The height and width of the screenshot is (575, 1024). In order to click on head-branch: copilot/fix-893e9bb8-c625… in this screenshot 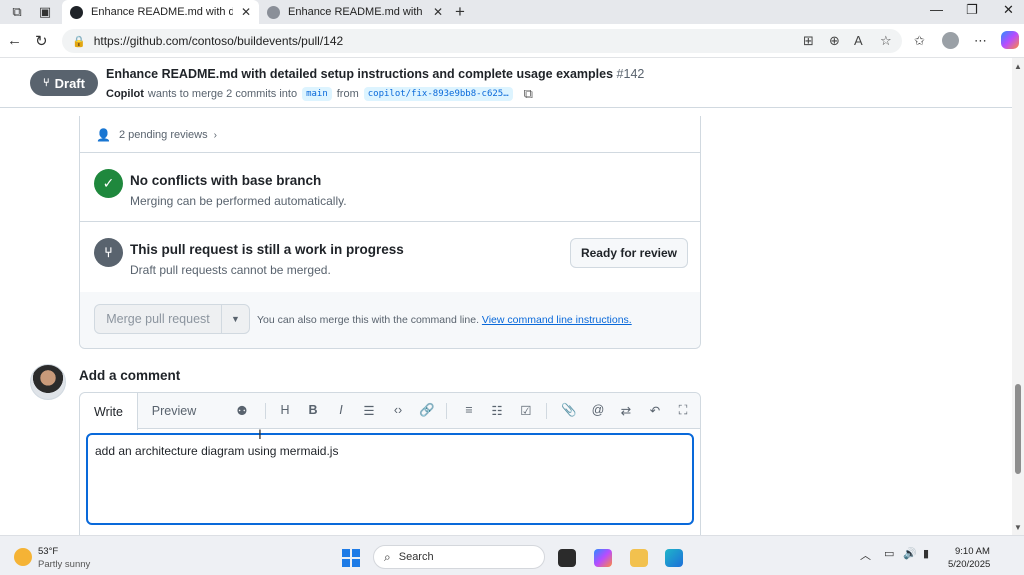, I will do `click(438, 94)`.